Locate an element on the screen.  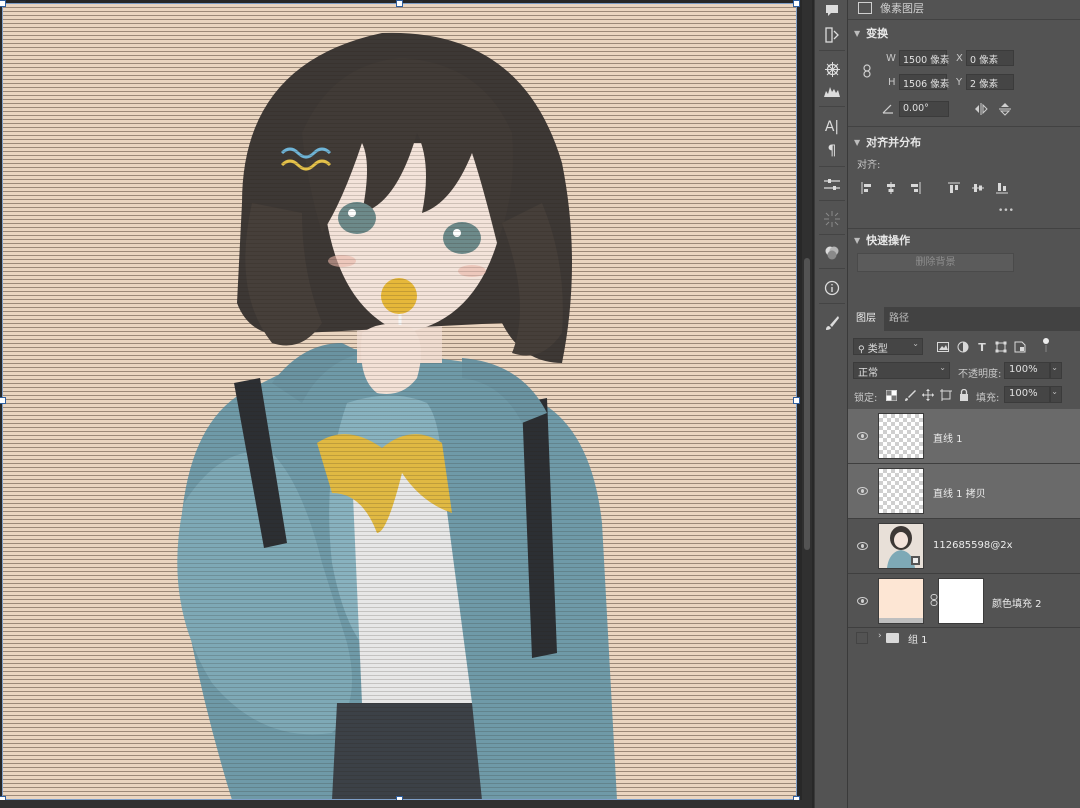
vertical-scrollbar is located at coordinates (807, 404).